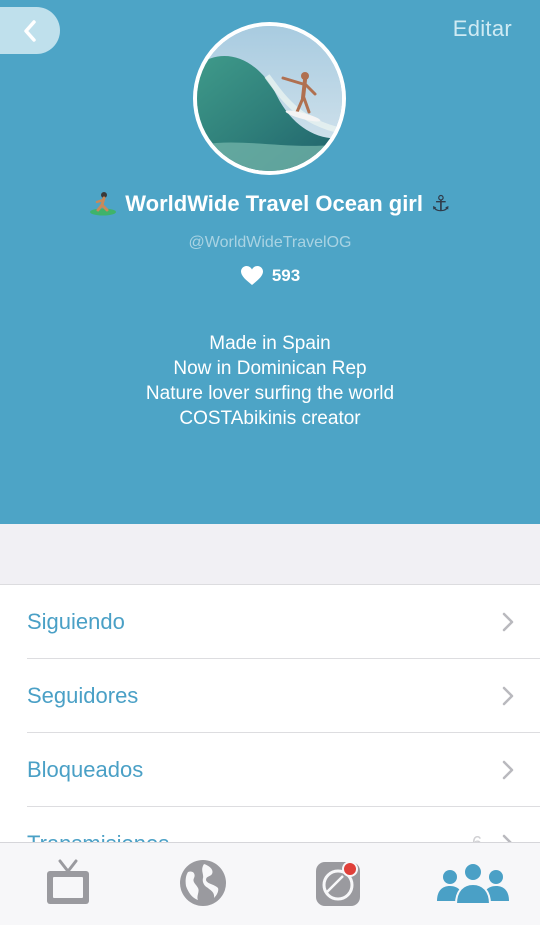 Image resolution: width=540 pixels, height=925 pixels. I want to click on list-item-label: Transmisiones, so click(98, 837).